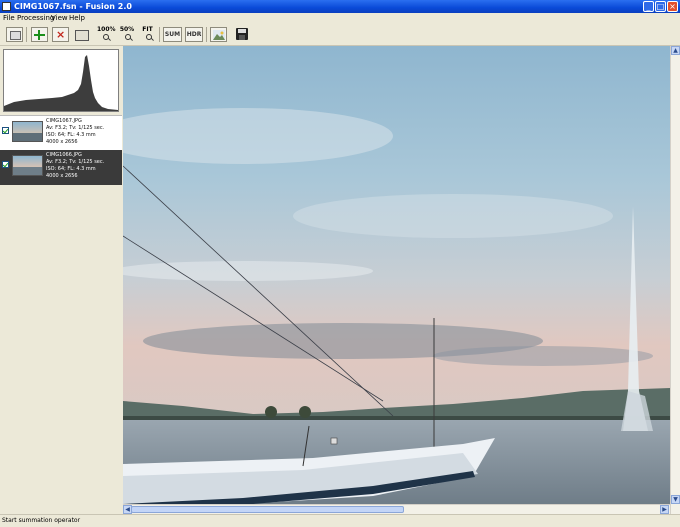 The height and width of the screenshot is (527, 680). I want to click on zoom-fit-label: FIT, so click(147, 29).